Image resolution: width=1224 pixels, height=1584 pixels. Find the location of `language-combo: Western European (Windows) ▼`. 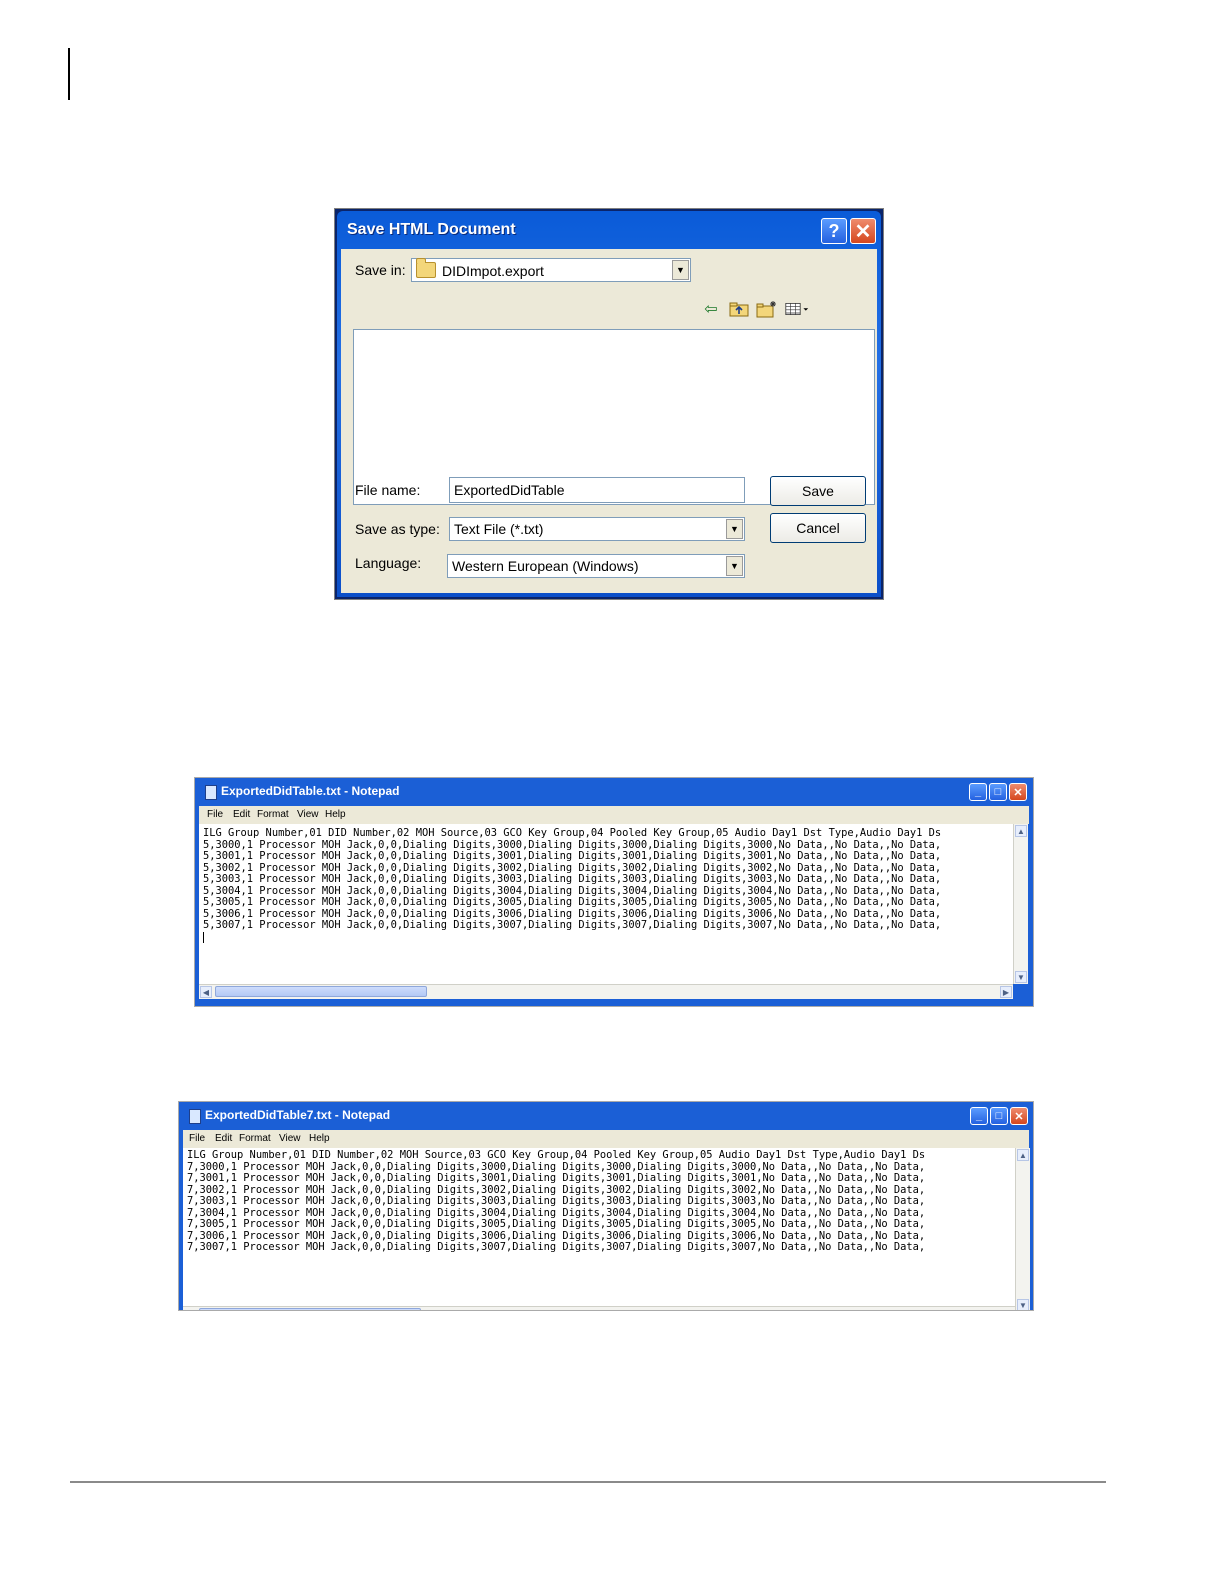

language-combo: Western European (Windows) ▼ is located at coordinates (596, 566).